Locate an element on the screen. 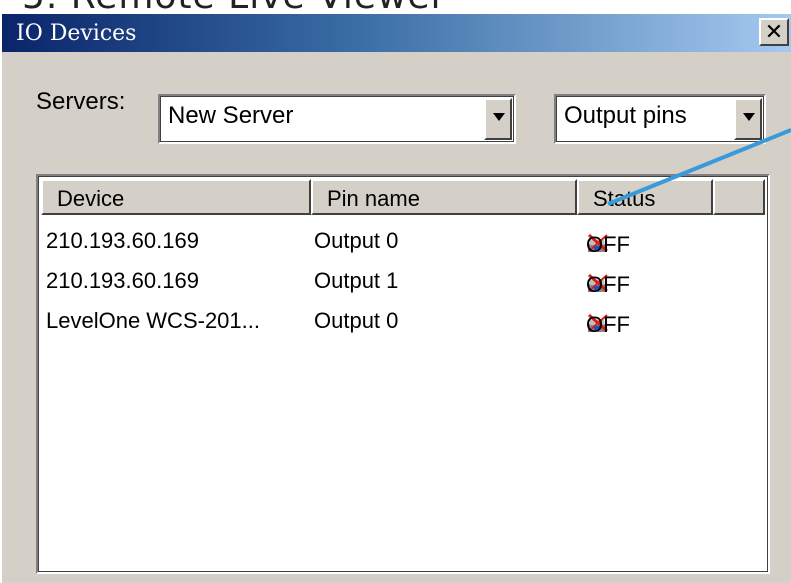  window-title: IO Devices is located at coordinates (76, 33).